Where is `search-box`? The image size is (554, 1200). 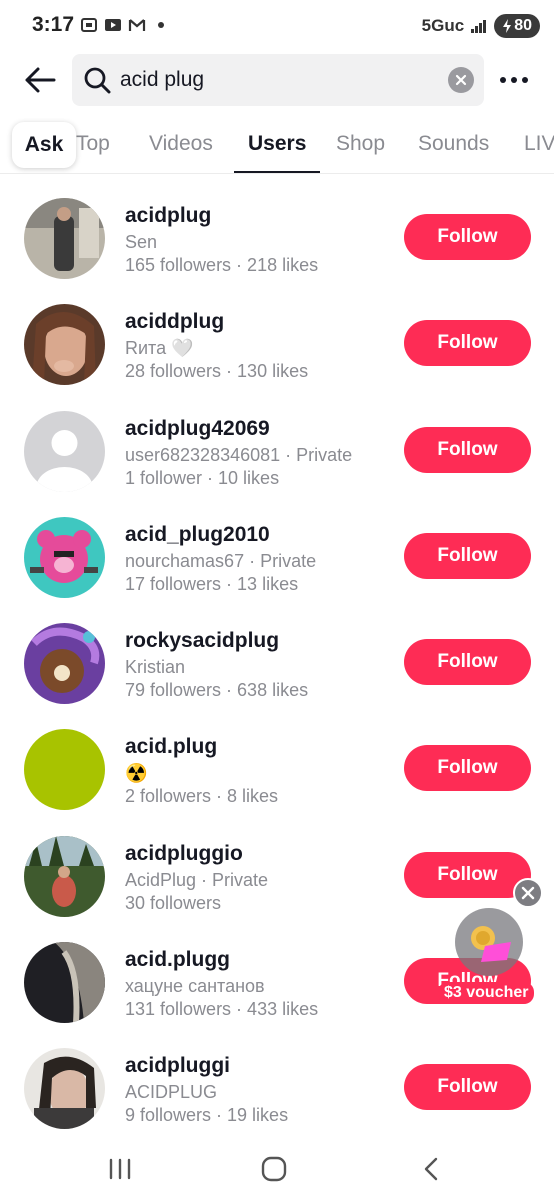
search-box is located at coordinates (278, 80).